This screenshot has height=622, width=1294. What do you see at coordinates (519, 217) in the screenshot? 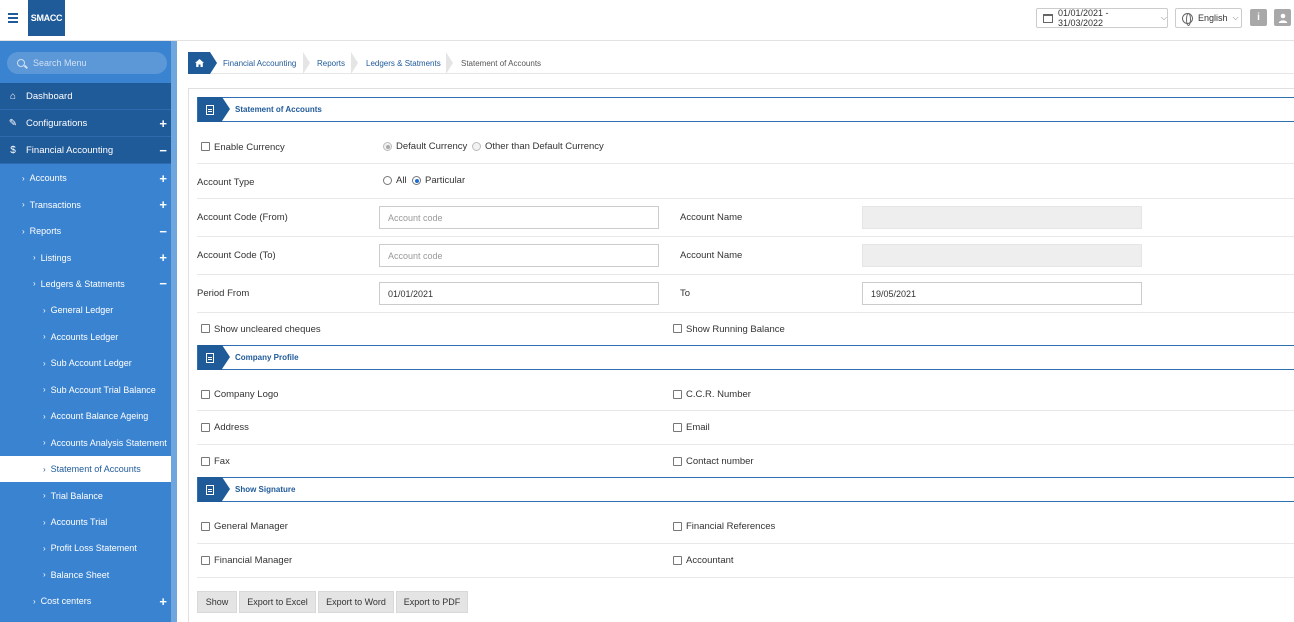
I see `account-code-from-input: Account code` at bounding box center [519, 217].